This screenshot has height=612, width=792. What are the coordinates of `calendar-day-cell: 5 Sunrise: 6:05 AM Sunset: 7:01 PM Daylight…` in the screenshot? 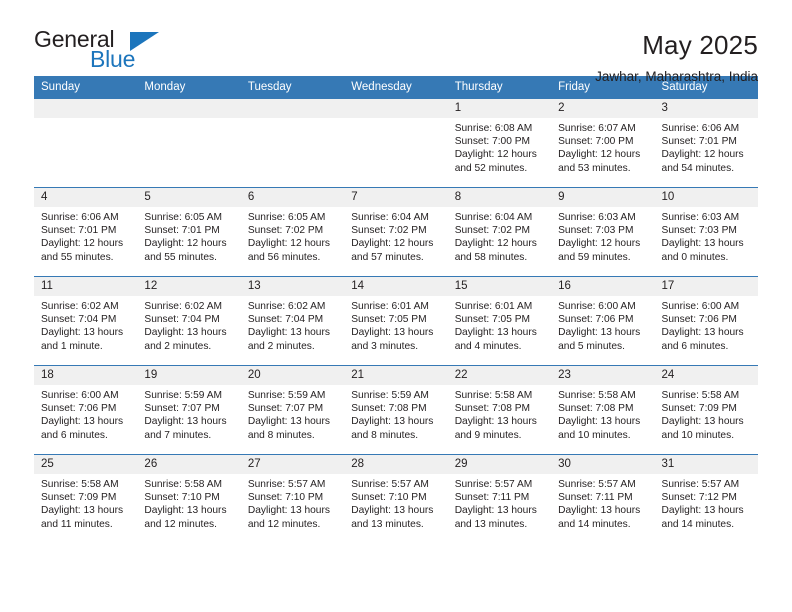 It's located at (189, 232).